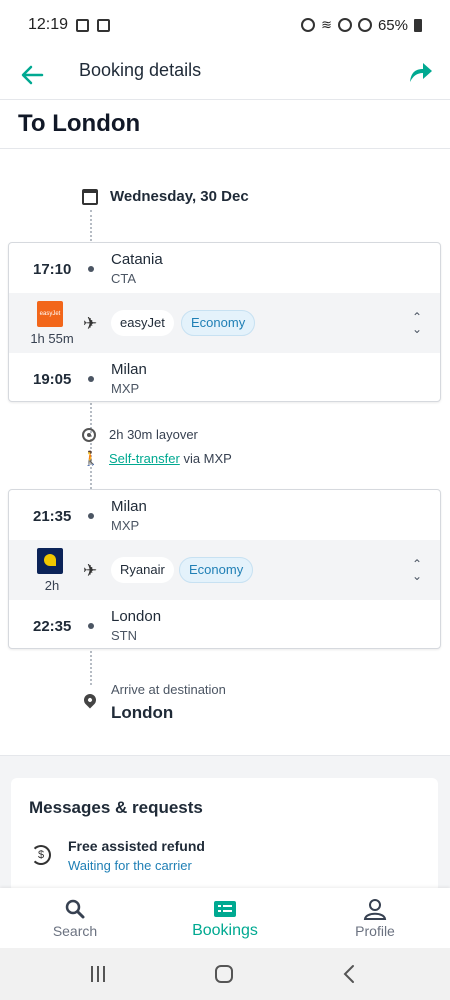 The height and width of the screenshot is (1000, 450). What do you see at coordinates (129, 369) in the screenshot?
I see `arrival-city: Milan` at bounding box center [129, 369].